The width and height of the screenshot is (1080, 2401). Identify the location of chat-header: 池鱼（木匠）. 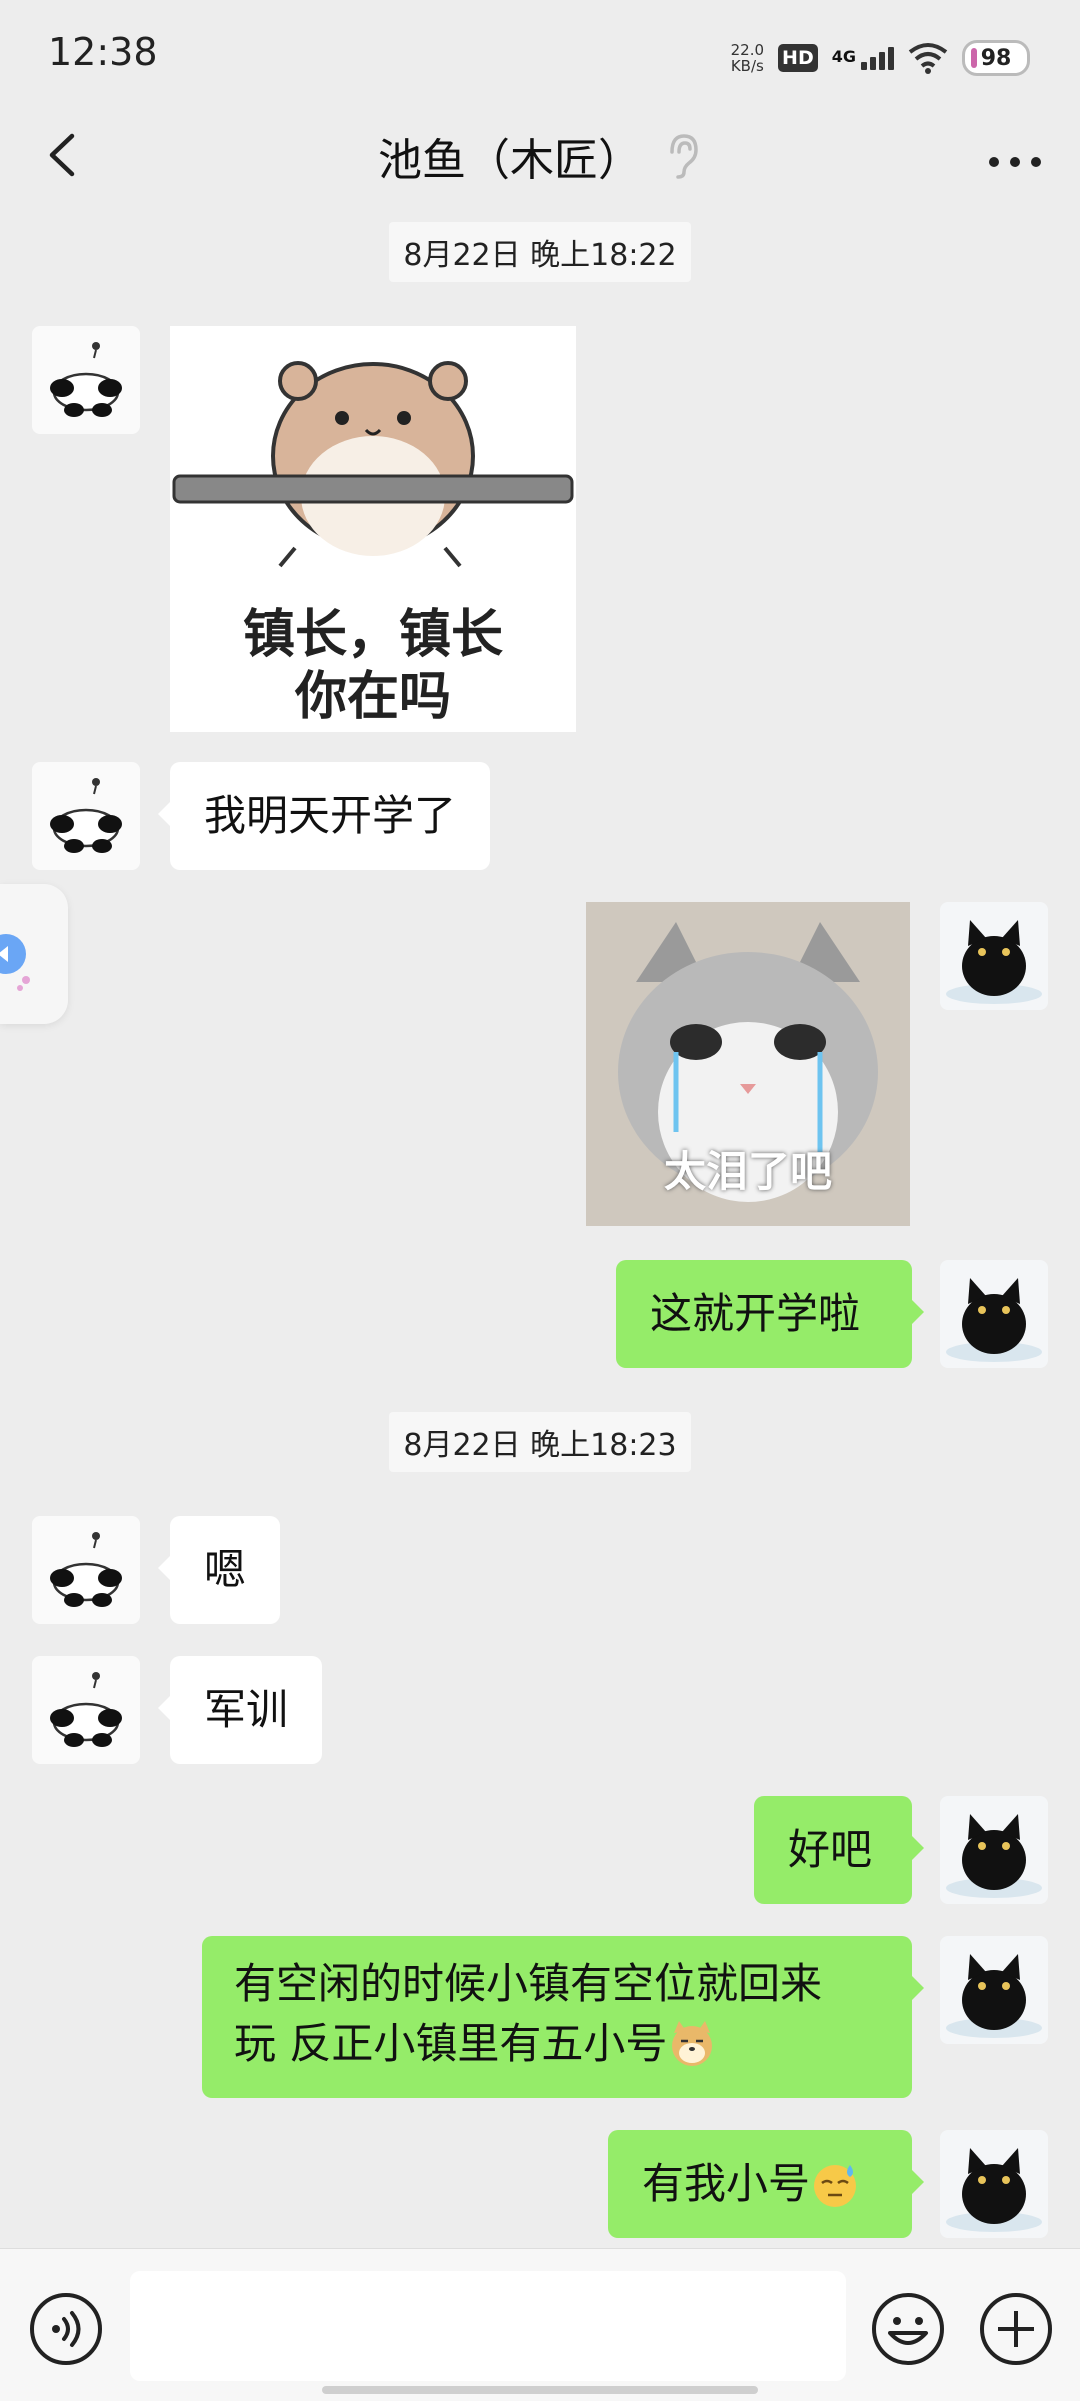
(540, 155).